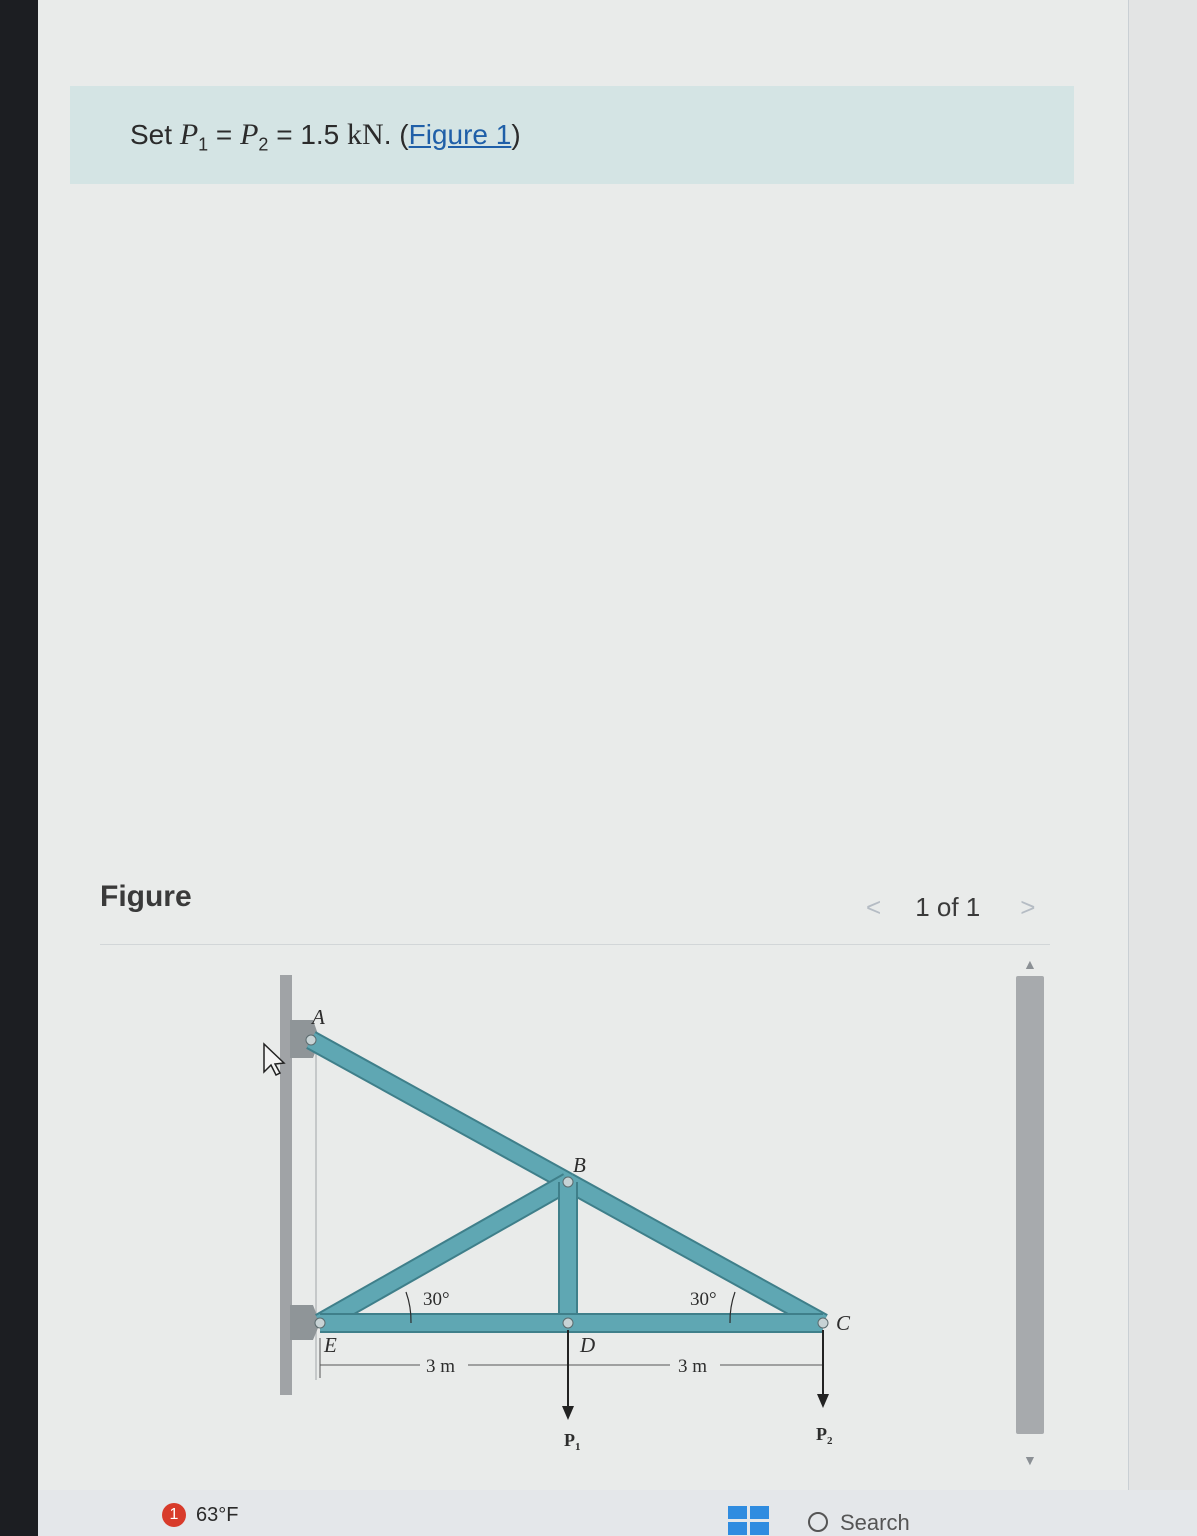  What do you see at coordinates (587, 1345) in the screenshot?
I see `label-d: D` at bounding box center [587, 1345].